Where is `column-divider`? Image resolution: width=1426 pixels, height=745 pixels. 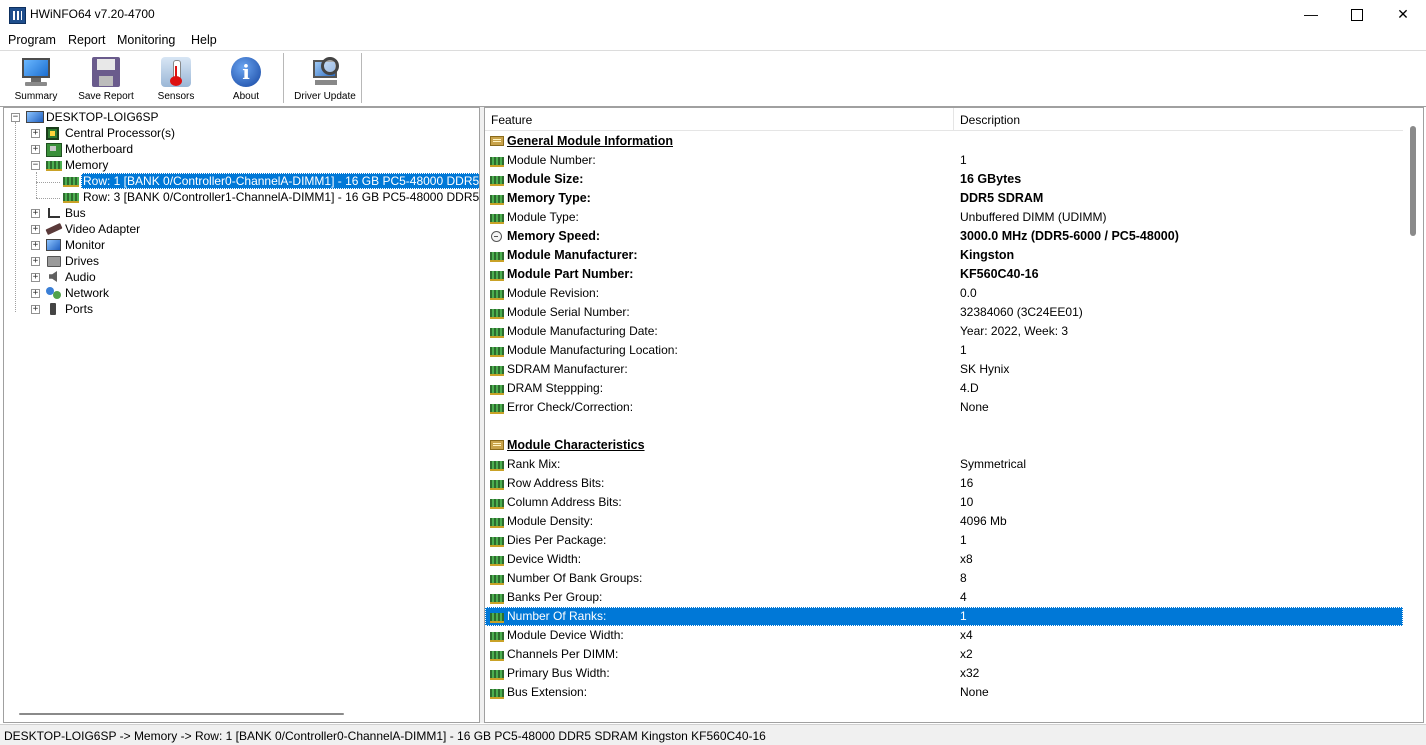 column-divider is located at coordinates (953, 119).